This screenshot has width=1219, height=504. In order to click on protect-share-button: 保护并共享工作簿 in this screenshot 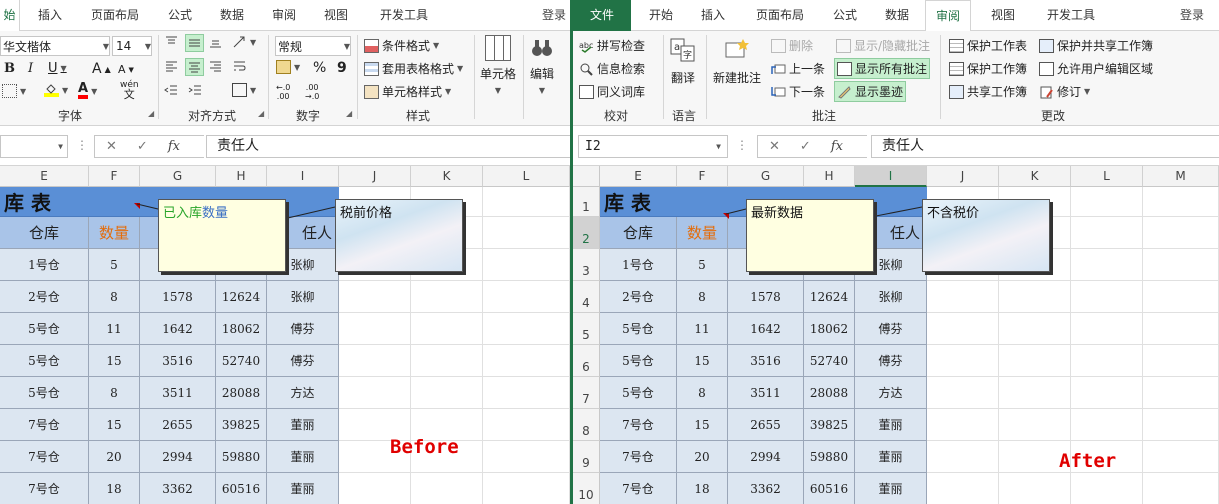, I will do `click(1096, 45)`.